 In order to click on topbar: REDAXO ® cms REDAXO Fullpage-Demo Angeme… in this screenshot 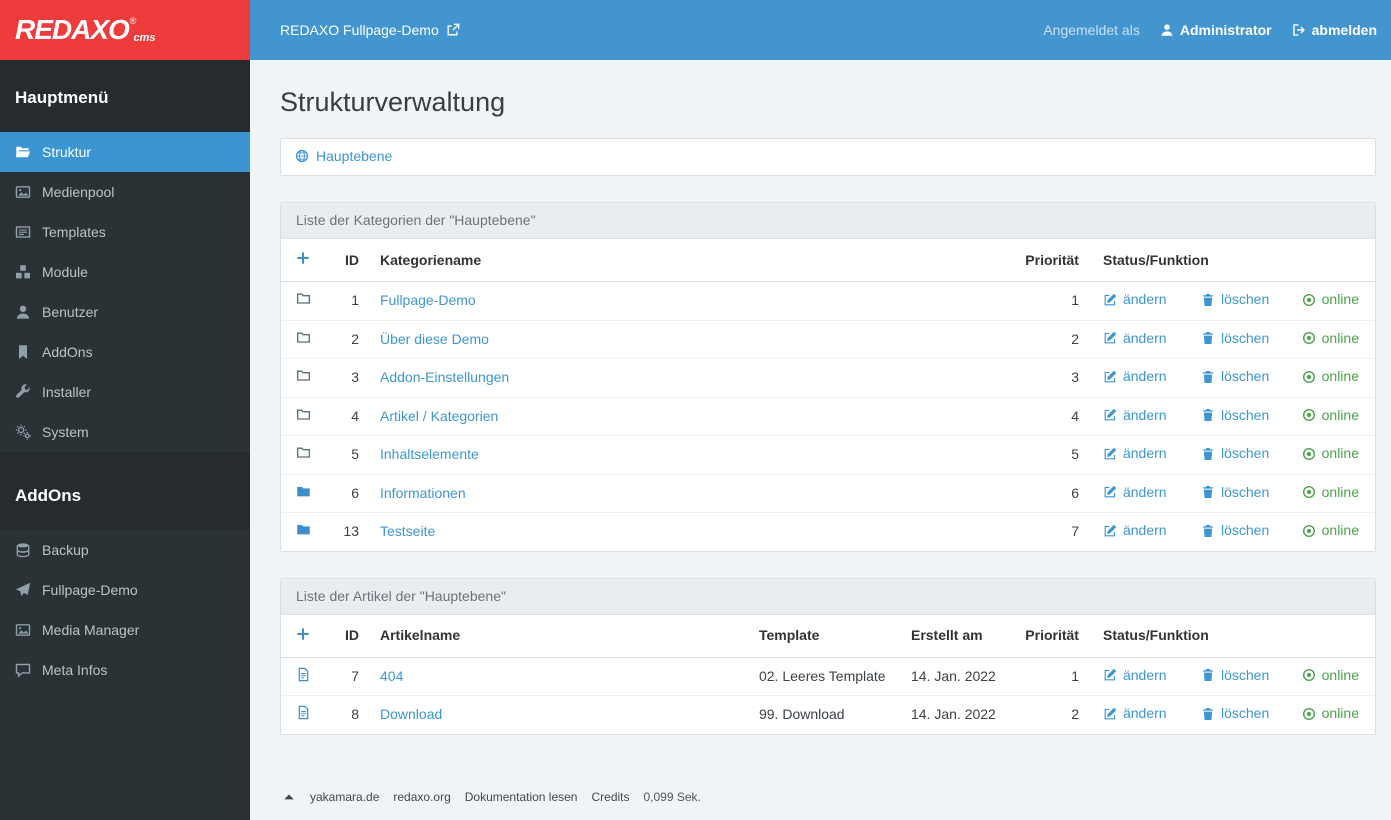, I will do `click(695, 30)`.